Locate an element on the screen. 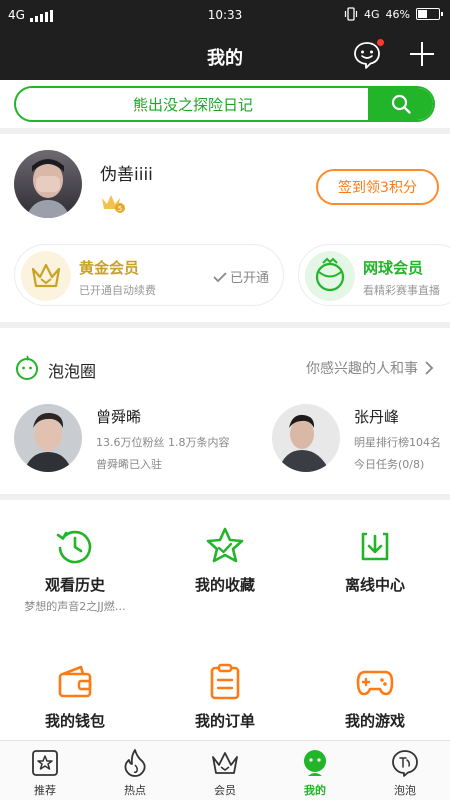 The image size is (450, 800). crown-icon is located at coordinates (225, 763).